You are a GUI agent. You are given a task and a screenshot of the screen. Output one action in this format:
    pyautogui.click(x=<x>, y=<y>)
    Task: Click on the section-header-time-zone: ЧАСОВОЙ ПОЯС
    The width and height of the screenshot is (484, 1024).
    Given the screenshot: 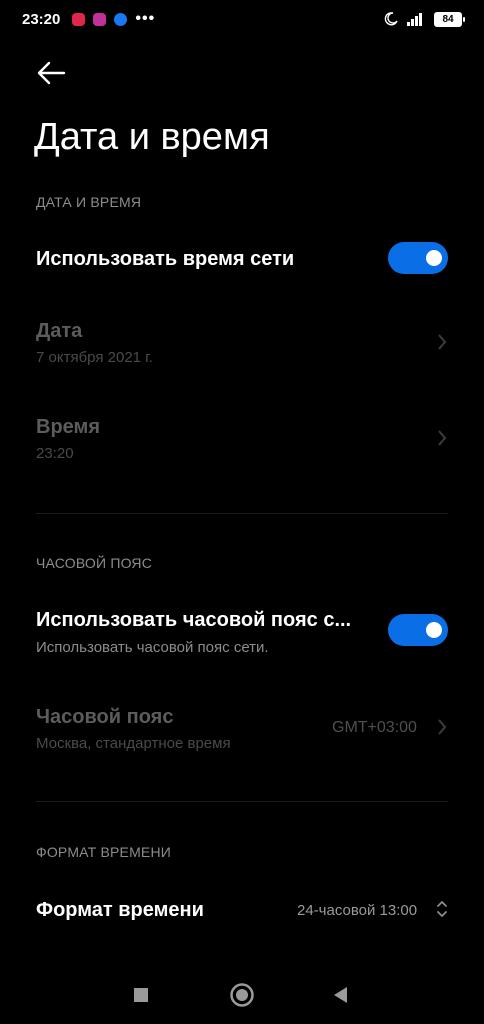 What is the action you would take?
    pyautogui.click(x=94, y=563)
    